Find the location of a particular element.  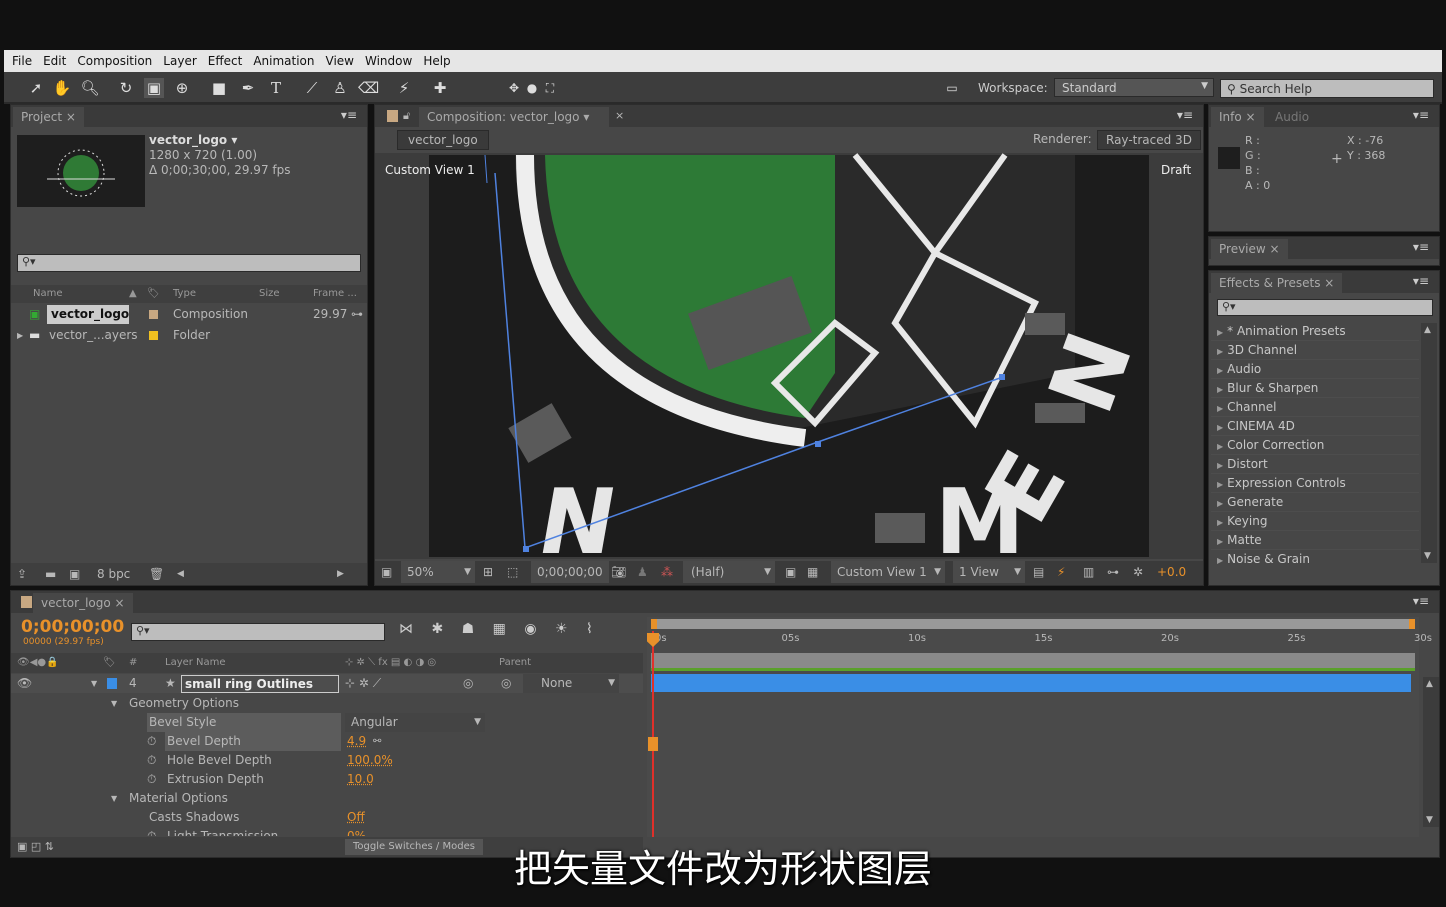

layer-label-color is located at coordinates (112, 683).